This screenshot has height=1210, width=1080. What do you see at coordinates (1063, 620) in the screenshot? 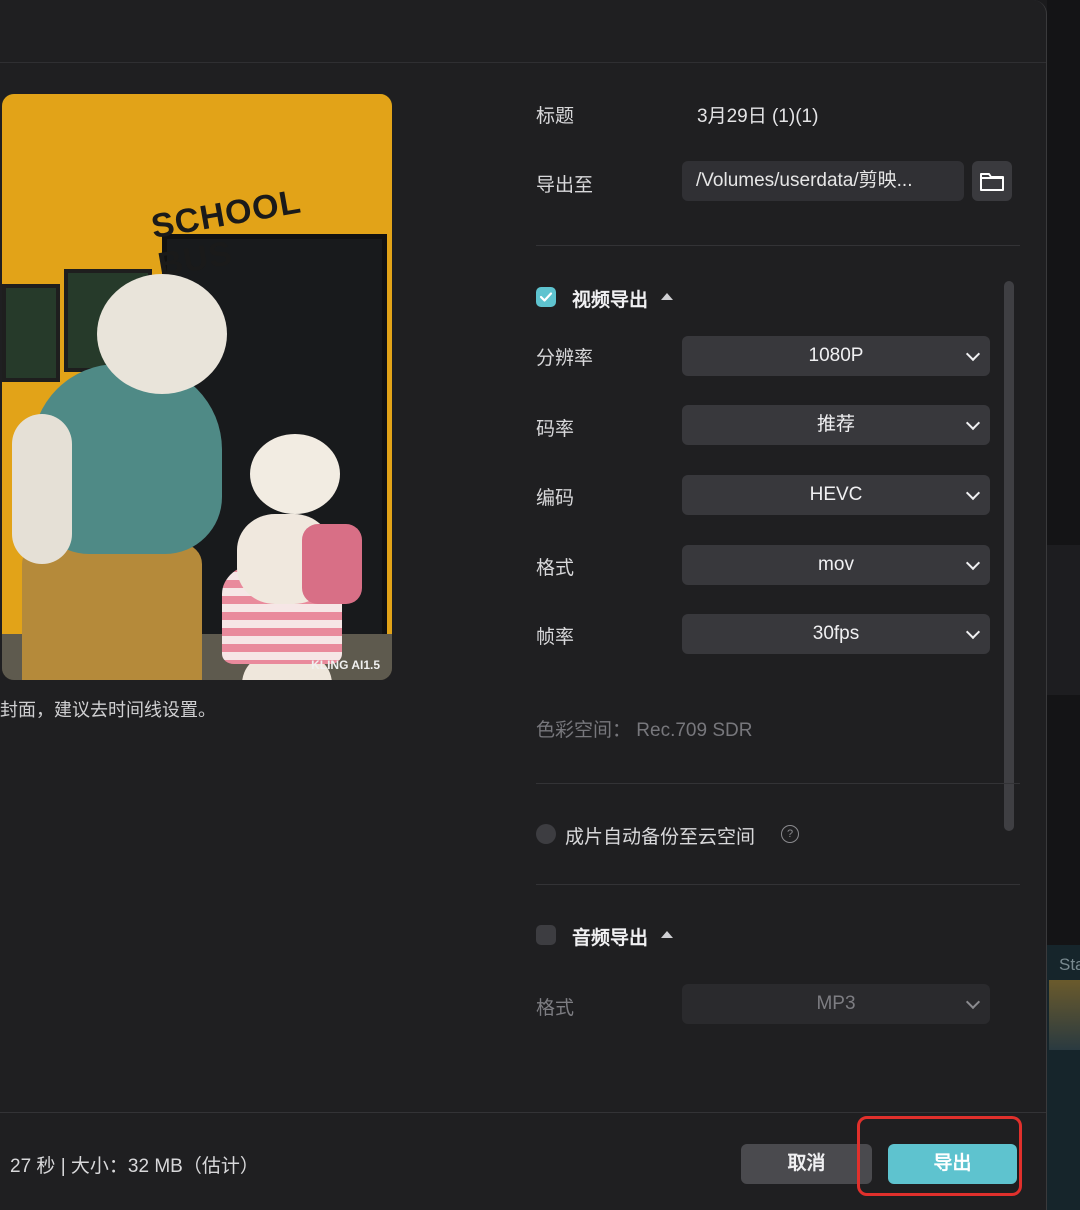
I see `background-panel` at bounding box center [1063, 620].